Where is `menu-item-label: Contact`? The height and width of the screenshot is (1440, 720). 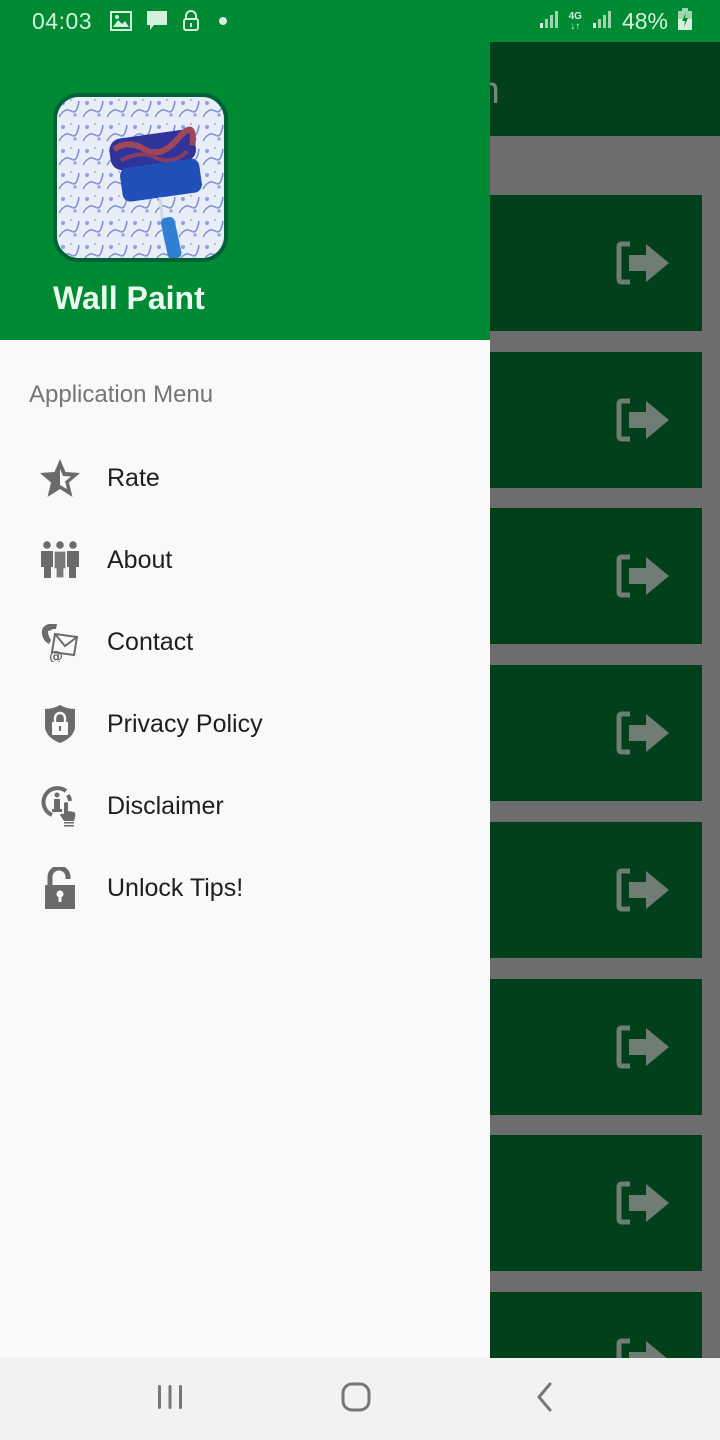 menu-item-label: Contact is located at coordinates (150, 641).